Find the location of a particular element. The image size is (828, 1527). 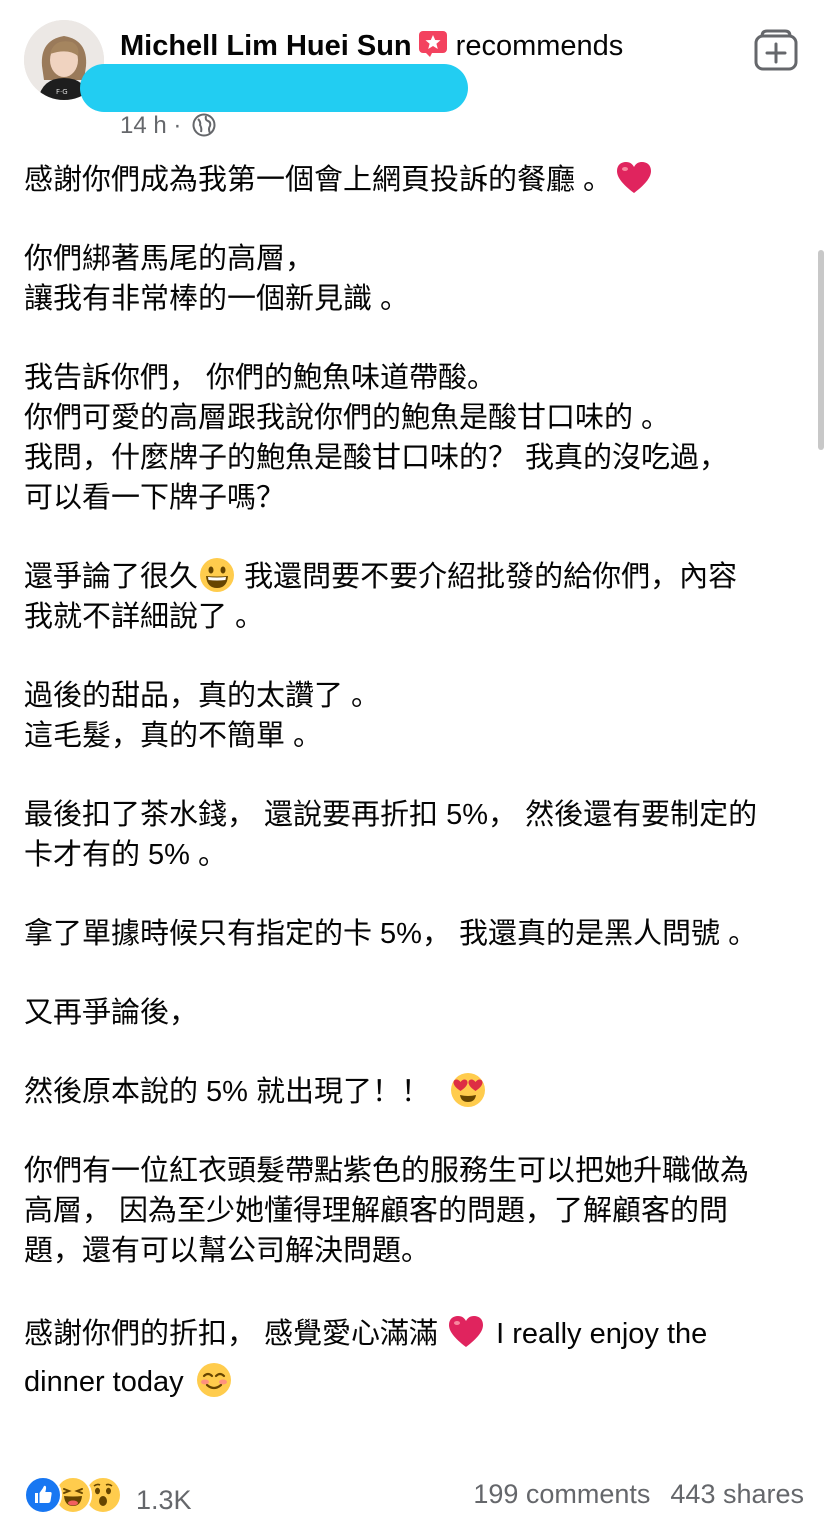

save-post-button is located at coordinates (776, 50).